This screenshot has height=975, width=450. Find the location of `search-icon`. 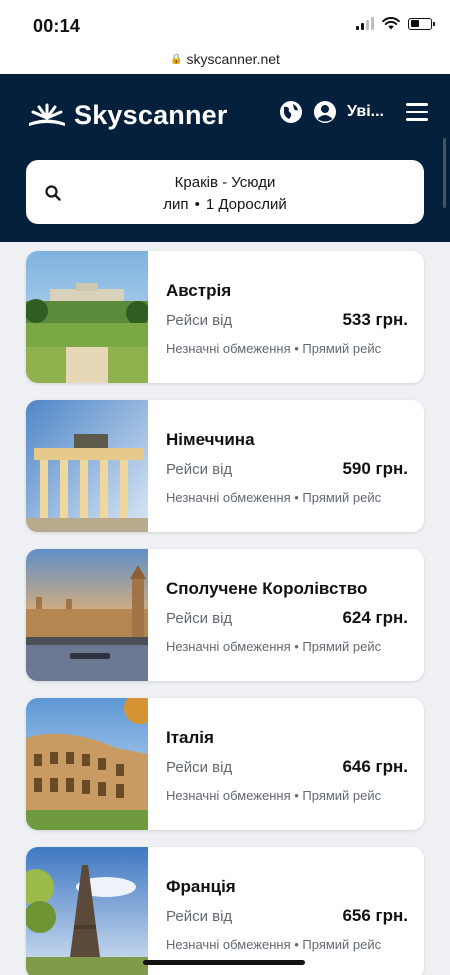

search-icon is located at coordinates (53, 193).